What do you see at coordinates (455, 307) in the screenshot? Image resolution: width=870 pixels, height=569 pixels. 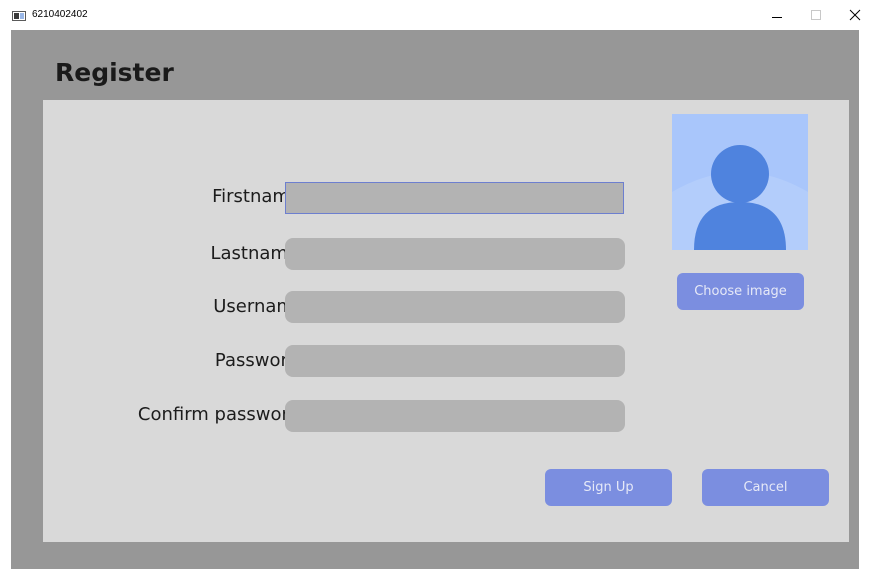 I see `username-input` at bounding box center [455, 307].